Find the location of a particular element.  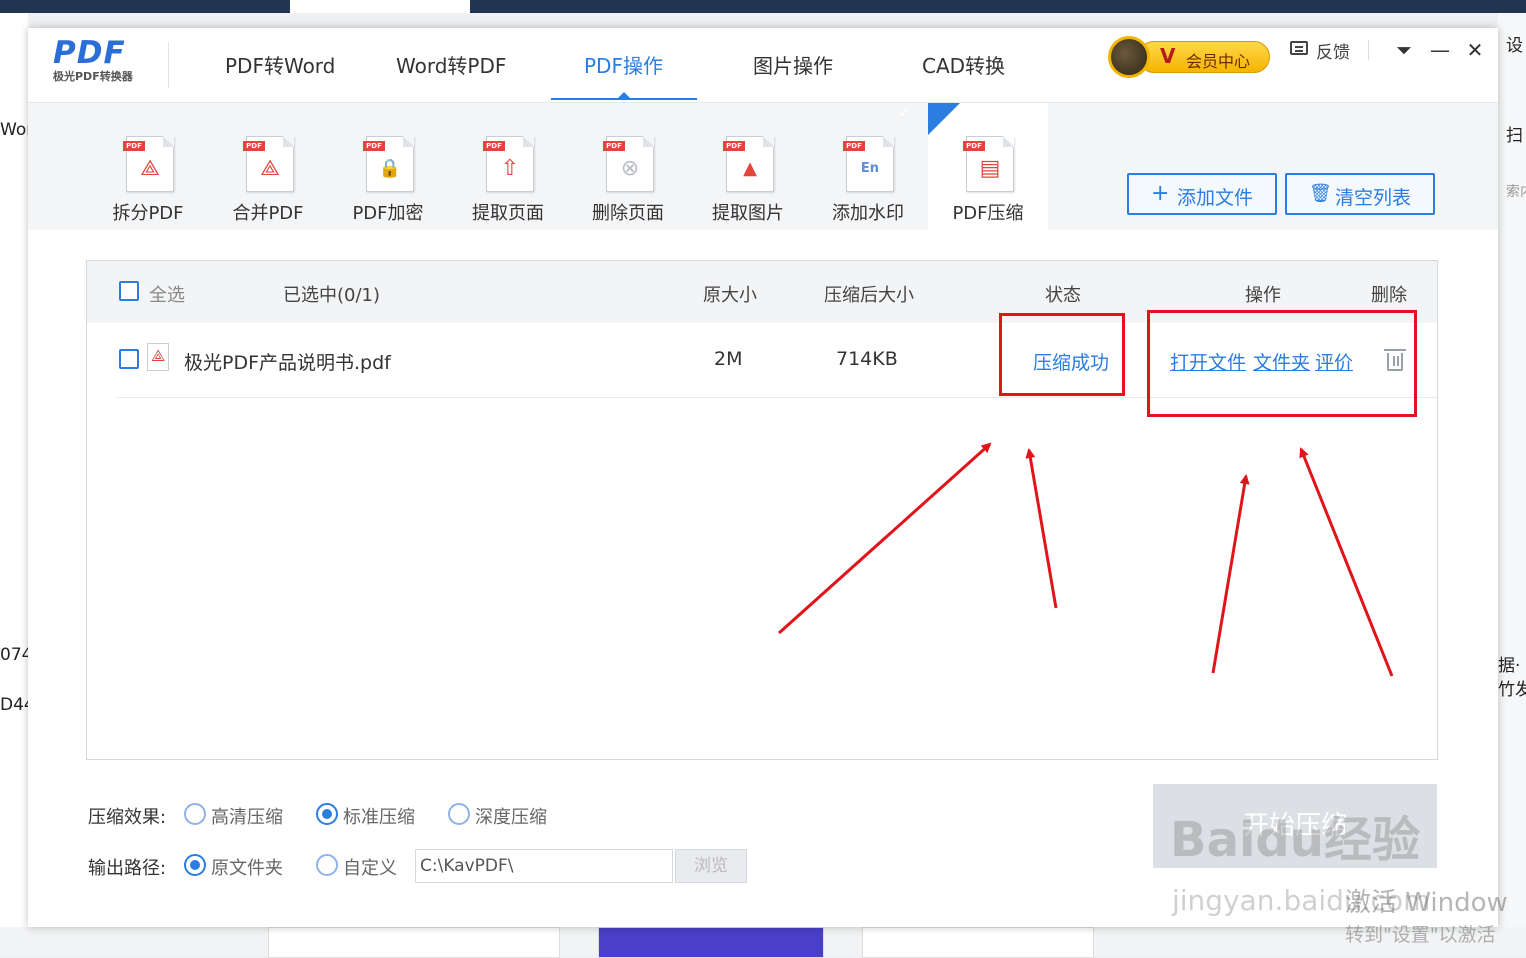

tool-extract-image: PDF ▲ 提取图片 is located at coordinates (748, 166).